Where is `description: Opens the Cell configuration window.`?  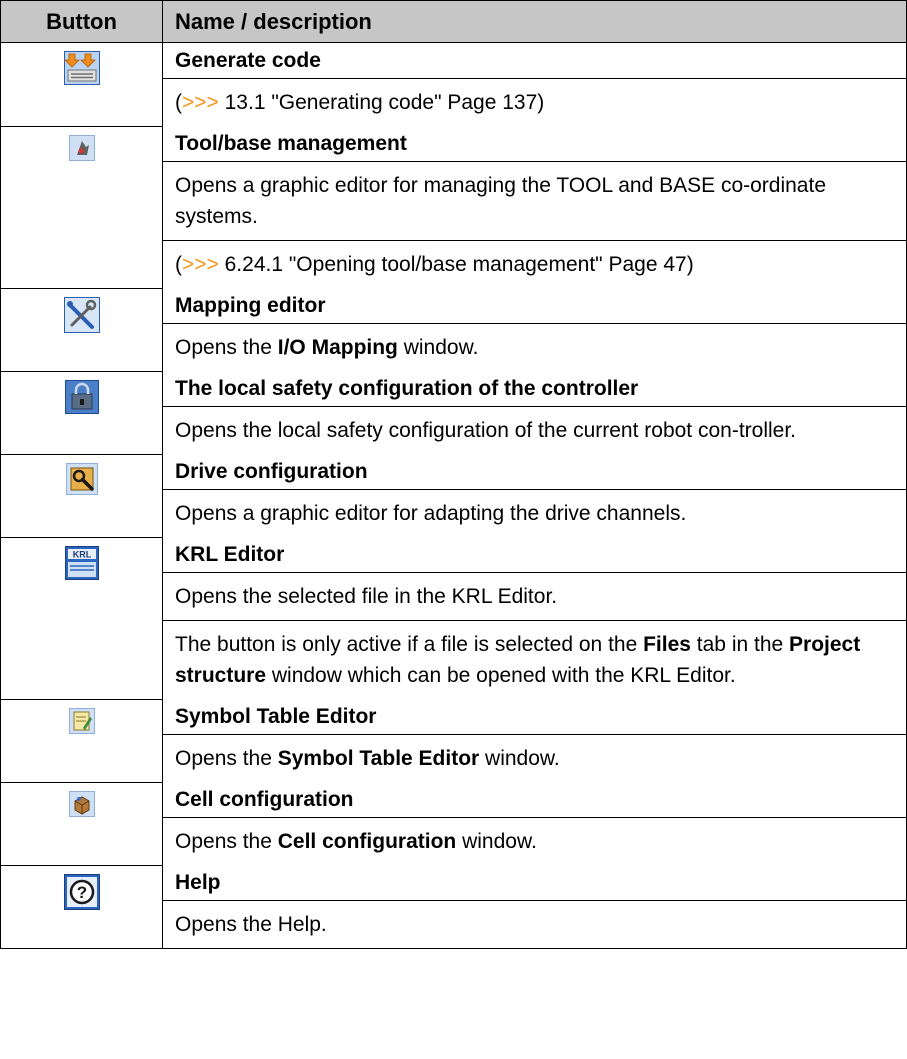
description: Opens the Cell configuration window. is located at coordinates (356, 841).